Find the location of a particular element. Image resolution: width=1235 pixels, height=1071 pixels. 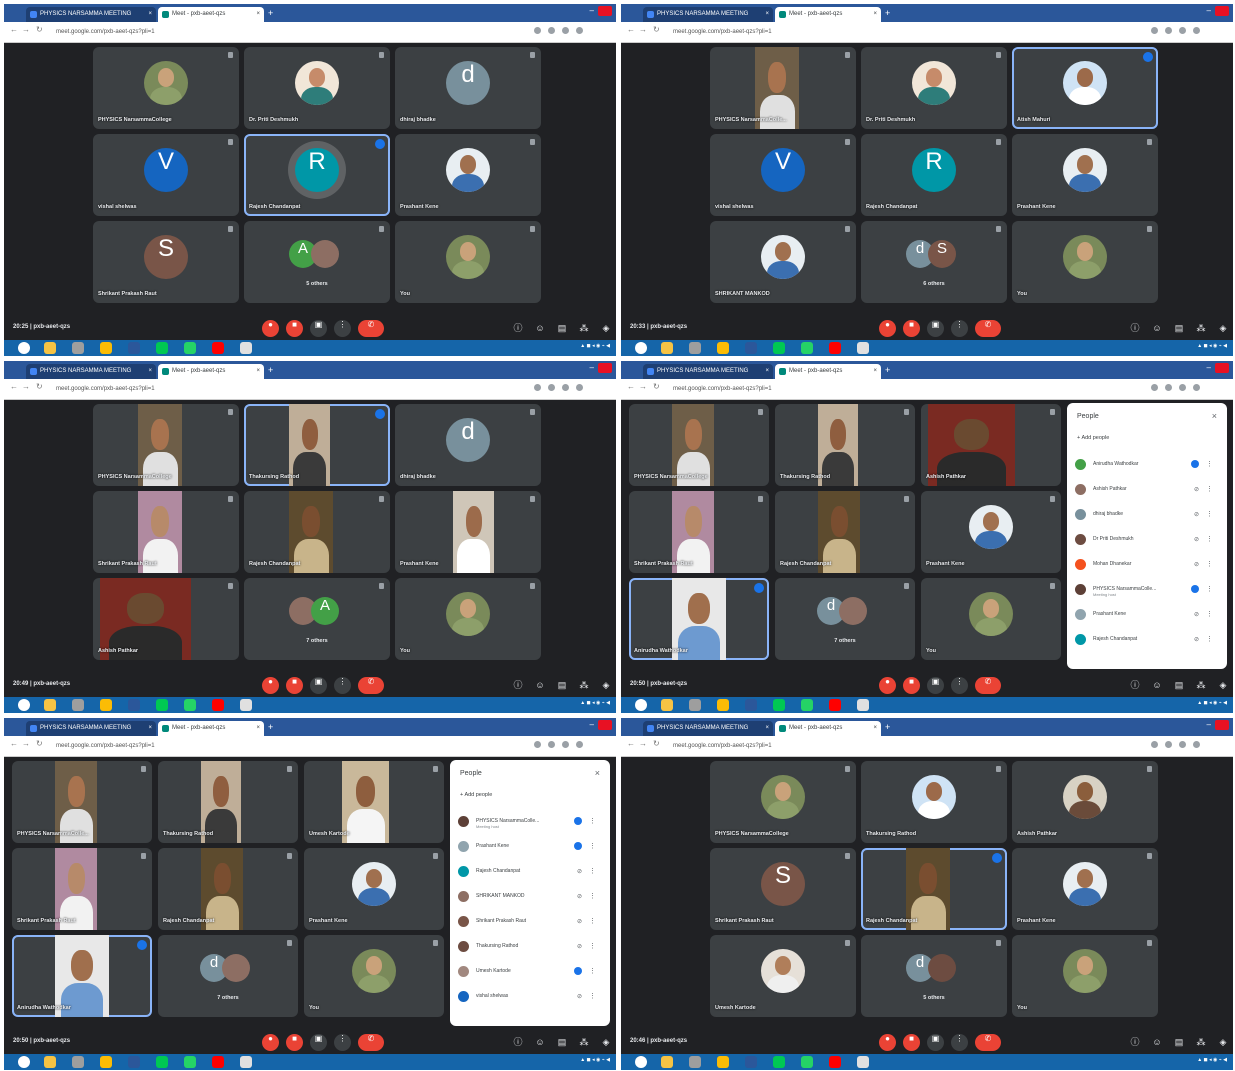

back-arrow-icon: ← is located at coordinates (14, 29).